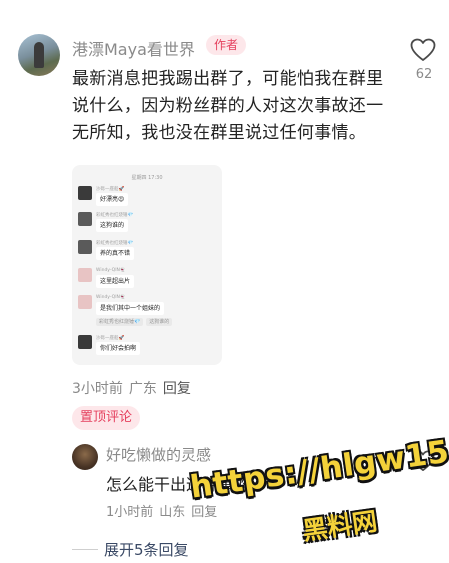 This screenshot has height=563, width=449. Describe the element at coordinates (39, 55) in the screenshot. I see `author-avatar` at that location.